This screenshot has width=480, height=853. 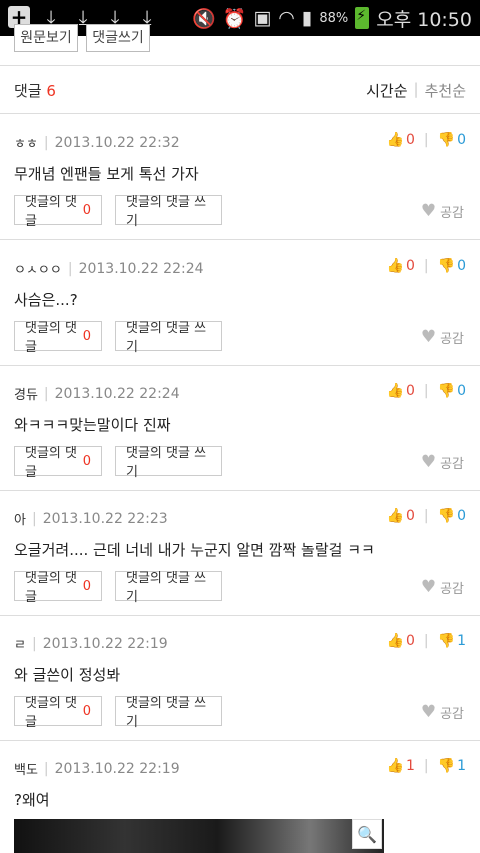 What do you see at coordinates (362, 18) in the screenshot?
I see `battery-icon` at bounding box center [362, 18].